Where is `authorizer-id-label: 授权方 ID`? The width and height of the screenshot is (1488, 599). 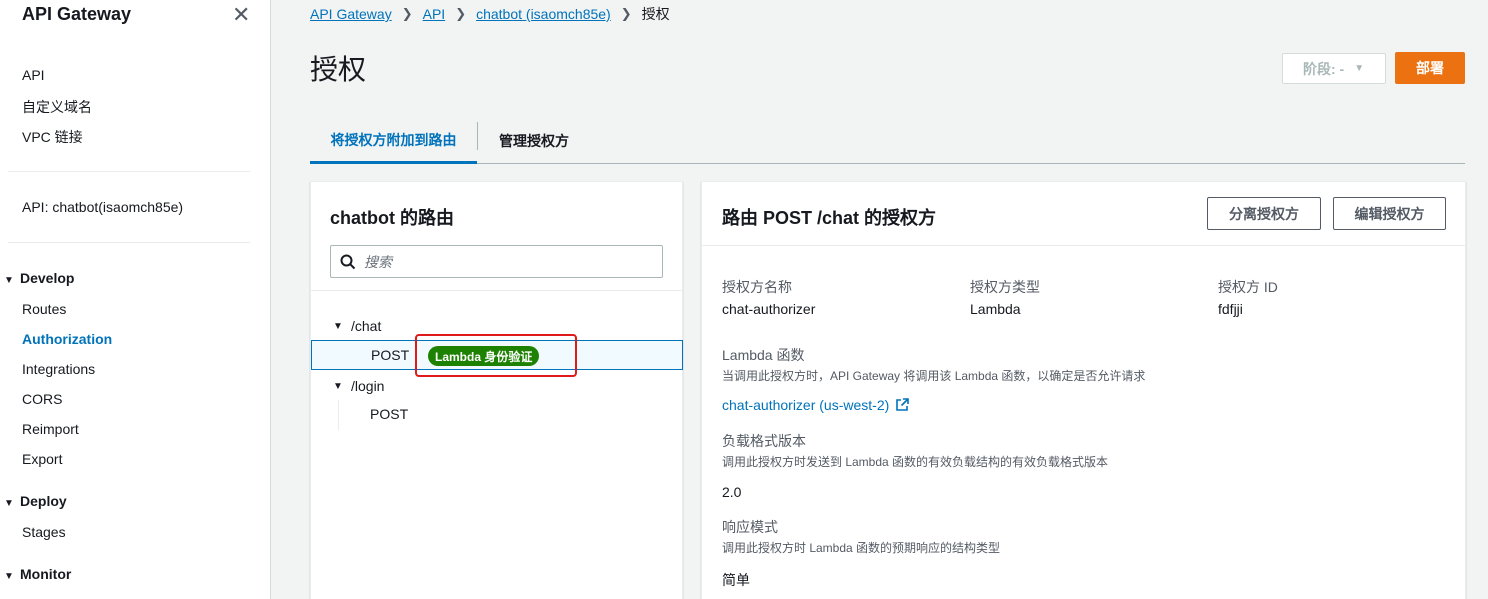
authorizer-id-label: 授权方 ID is located at coordinates (1248, 287).